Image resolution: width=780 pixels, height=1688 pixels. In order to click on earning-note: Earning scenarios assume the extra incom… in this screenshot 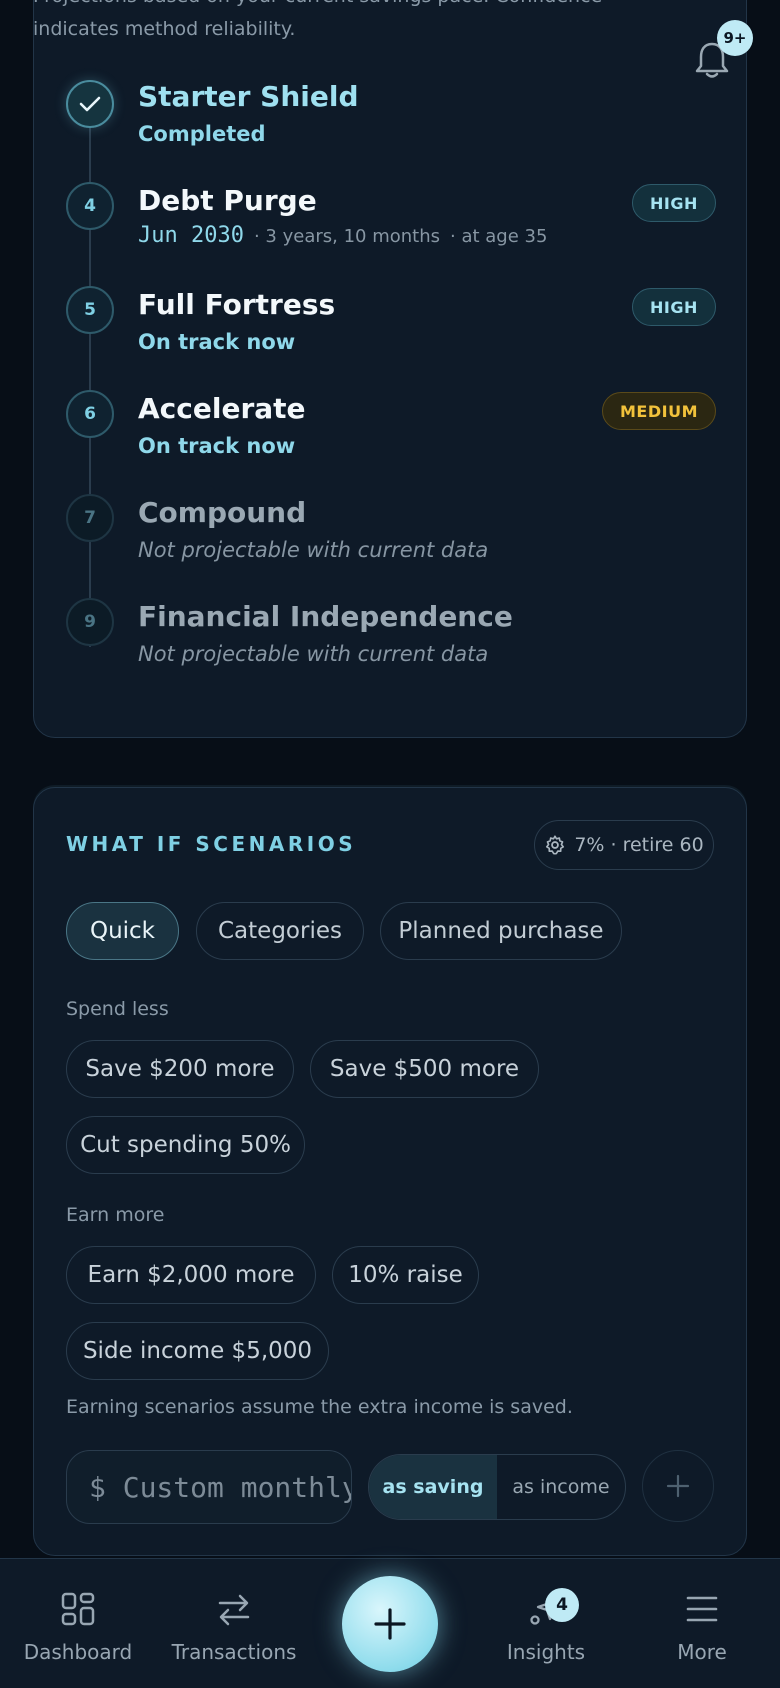, I will do `click(319, 1407)`.